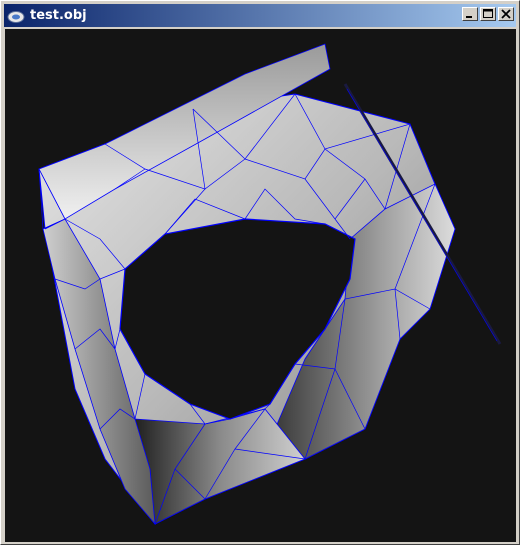 This screenshot has height=545, width=520. I want to click on close-icon, so click(506, 14).